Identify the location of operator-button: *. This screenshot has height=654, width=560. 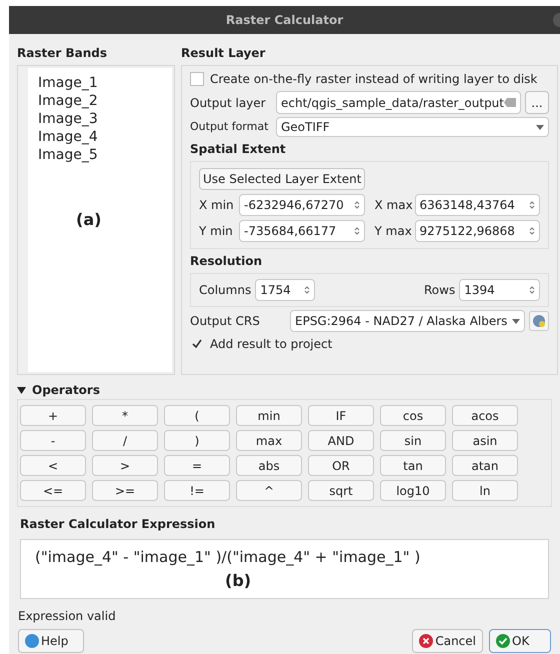
(125, 415).